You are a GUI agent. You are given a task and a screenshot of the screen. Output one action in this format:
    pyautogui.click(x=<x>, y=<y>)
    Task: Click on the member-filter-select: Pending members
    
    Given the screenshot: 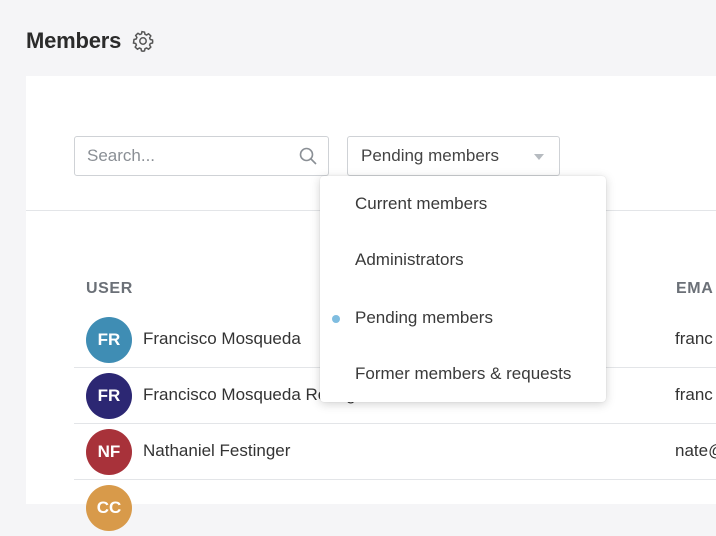 What is the action you would take?
    pyautogui.click(x=453, y=156)
    